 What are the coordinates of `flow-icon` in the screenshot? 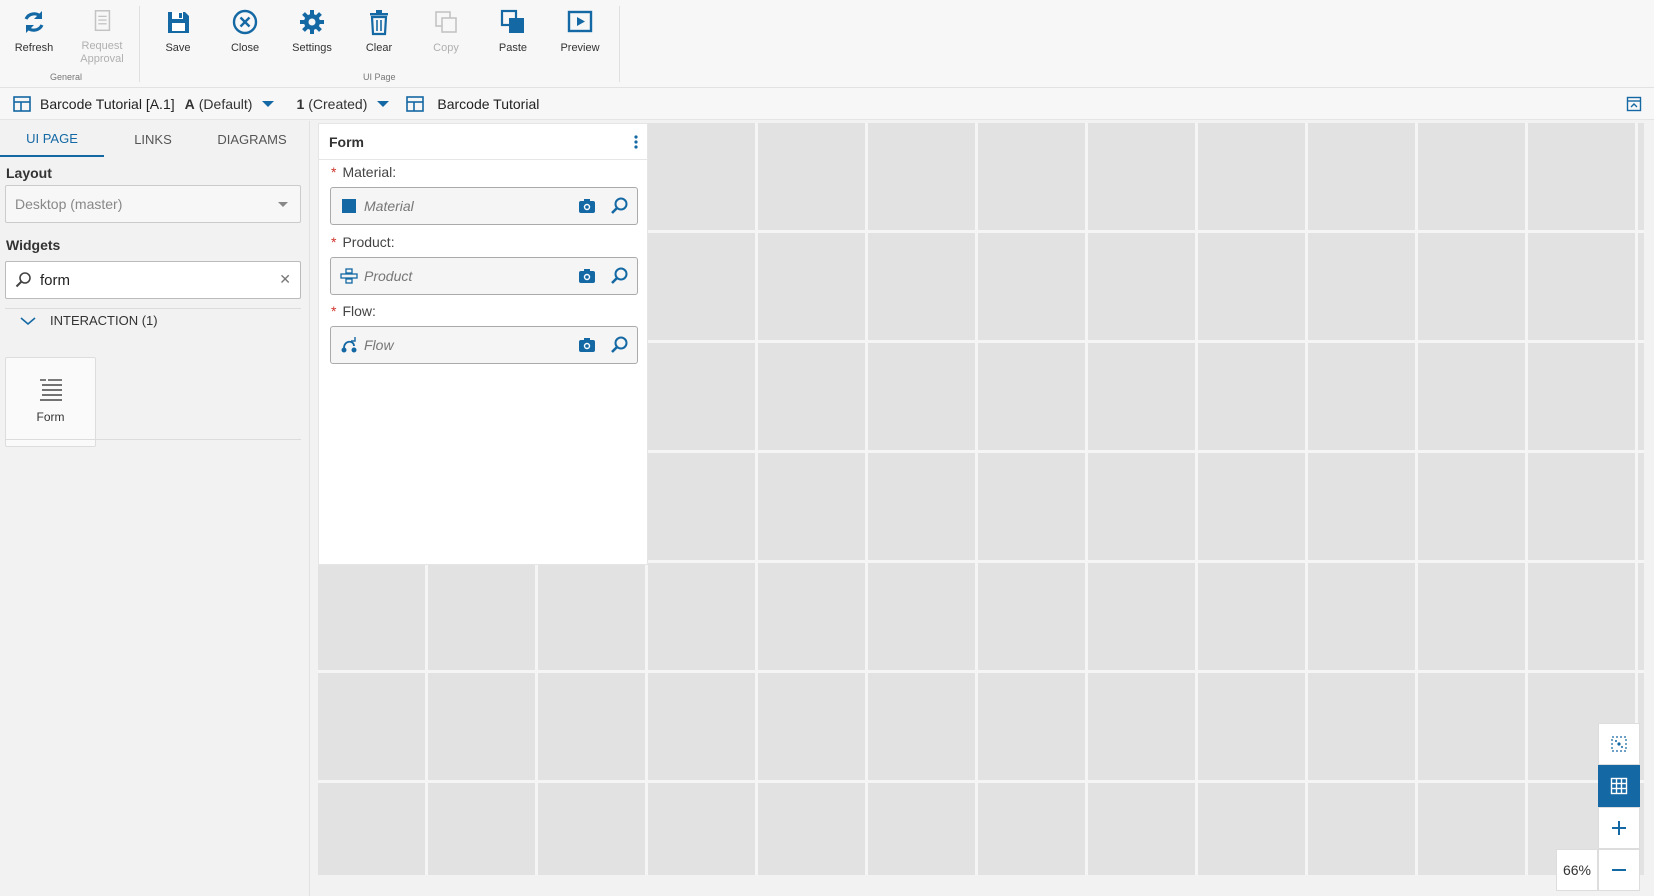 It's located at (349, 345).